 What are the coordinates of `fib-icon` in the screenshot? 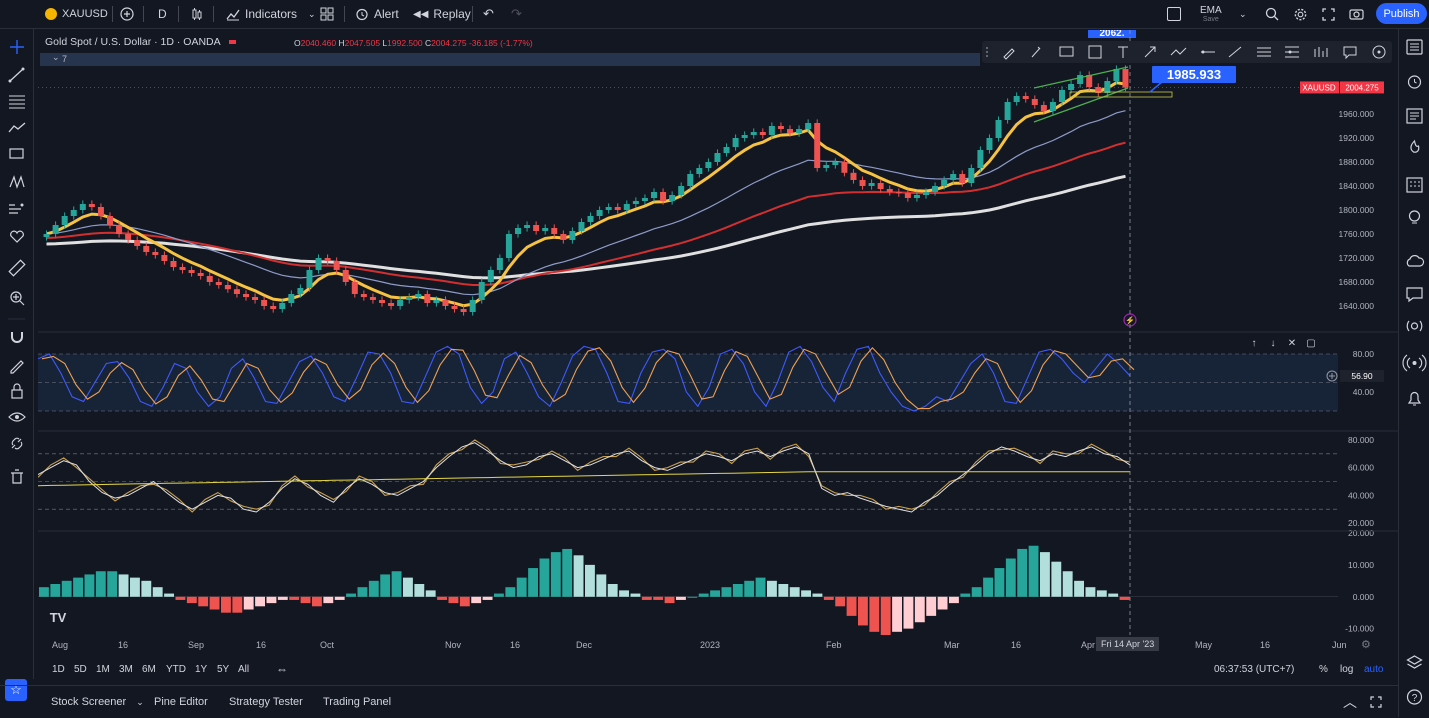 It's located at (1292, 52).